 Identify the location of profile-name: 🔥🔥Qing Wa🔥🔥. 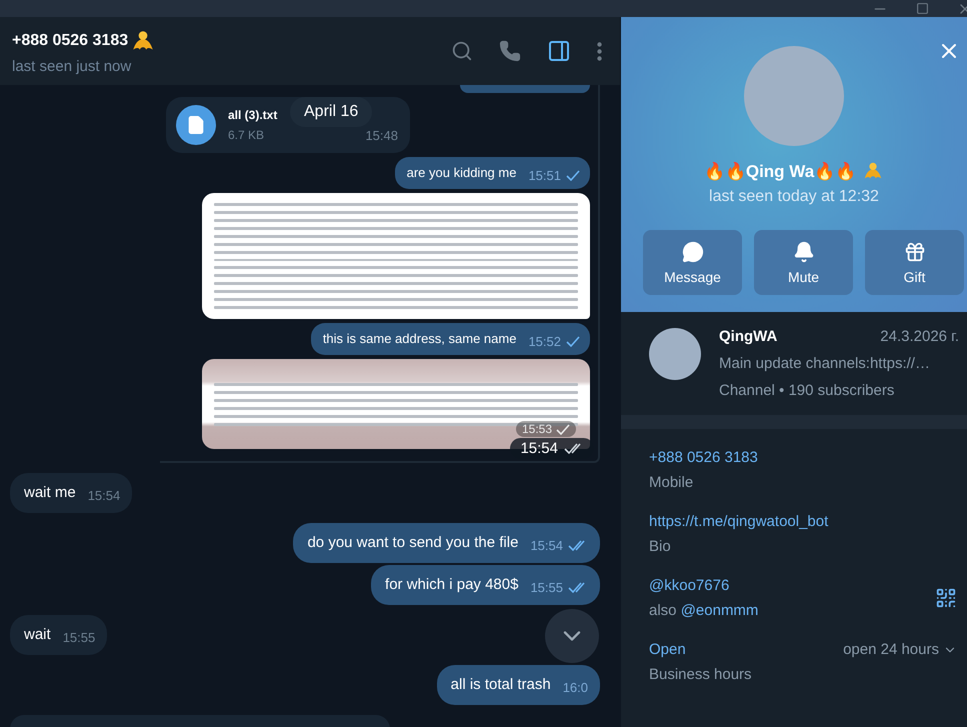
(780, 171).